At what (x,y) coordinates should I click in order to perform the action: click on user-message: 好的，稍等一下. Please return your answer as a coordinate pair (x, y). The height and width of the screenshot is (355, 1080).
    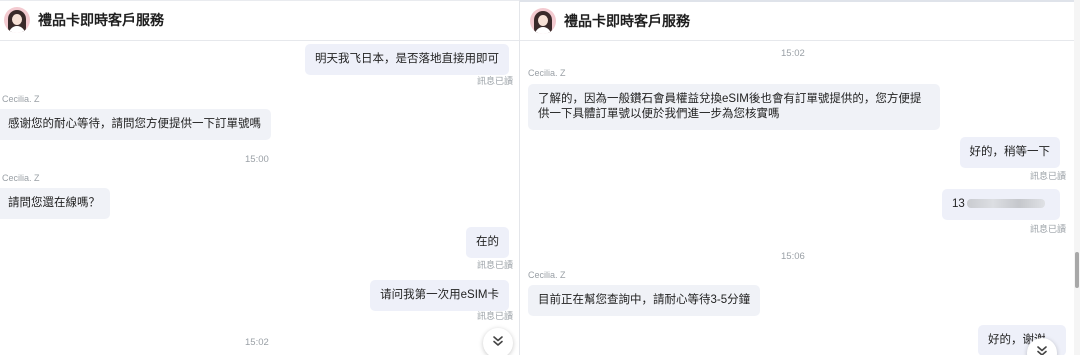
    Looking at the image, I should click on (1009, 152).